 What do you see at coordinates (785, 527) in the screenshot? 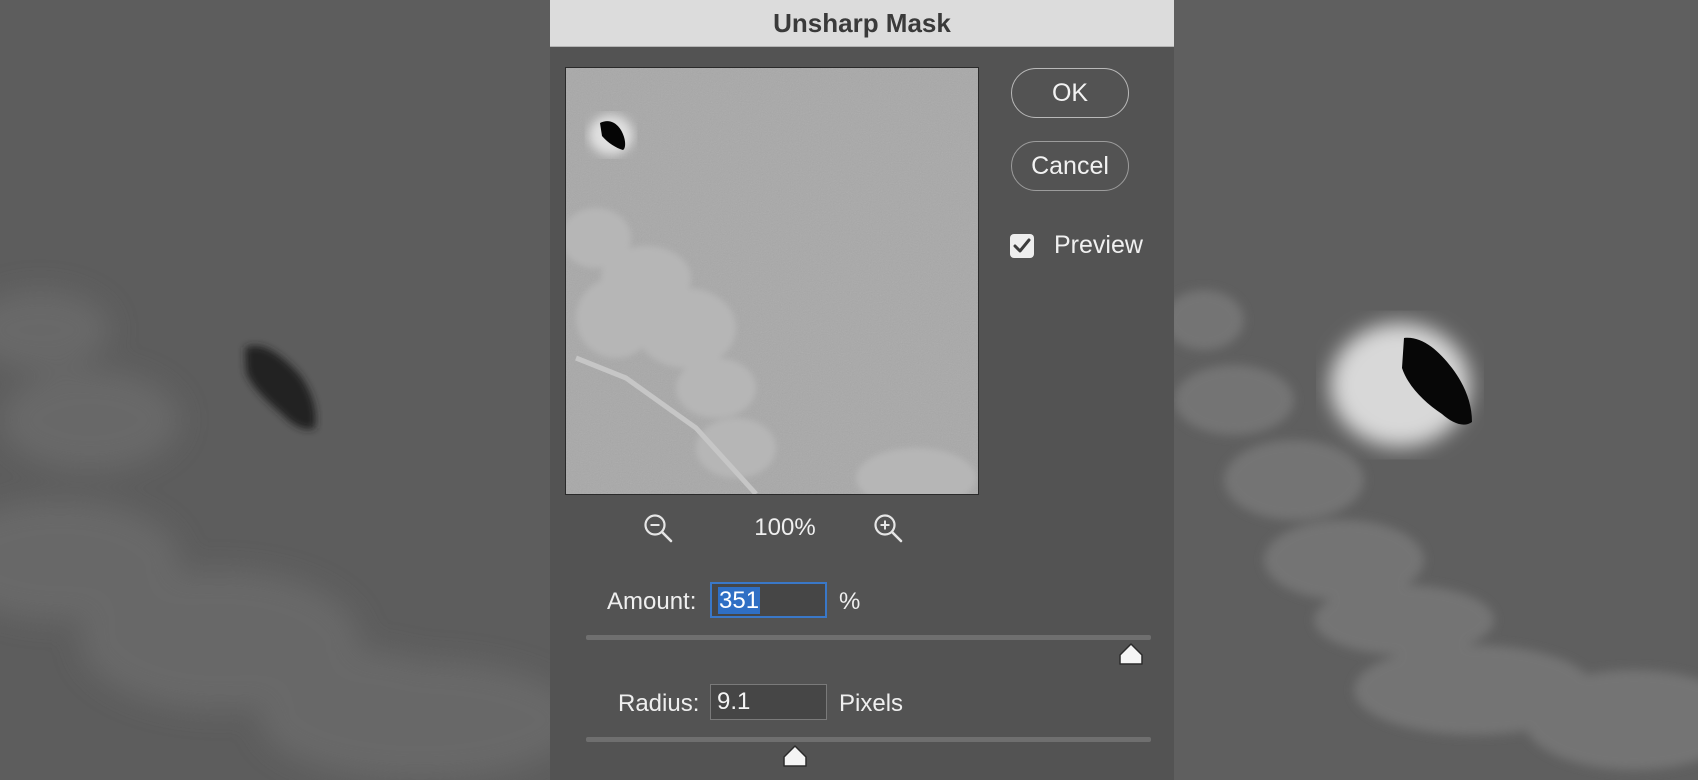
I see `zoom-level: 100%` at bounding box center [785, 527].